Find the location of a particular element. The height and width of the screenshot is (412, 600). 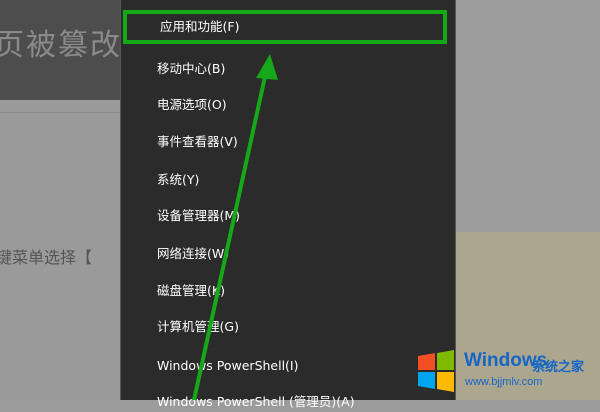

arrow-shaft is located at coordinates (230, 235).